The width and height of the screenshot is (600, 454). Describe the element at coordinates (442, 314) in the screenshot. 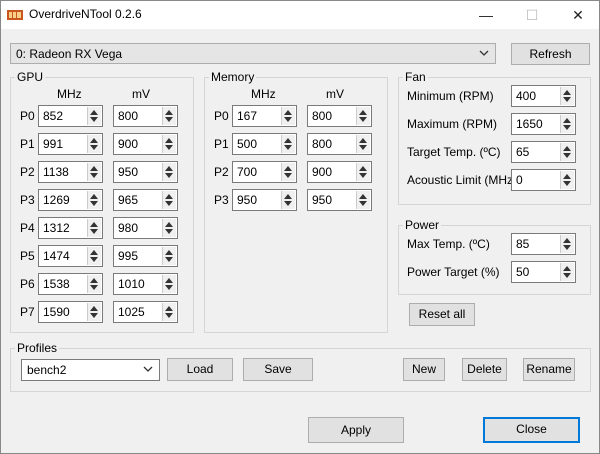

I see `reset-all-button: Reset all` at that location.